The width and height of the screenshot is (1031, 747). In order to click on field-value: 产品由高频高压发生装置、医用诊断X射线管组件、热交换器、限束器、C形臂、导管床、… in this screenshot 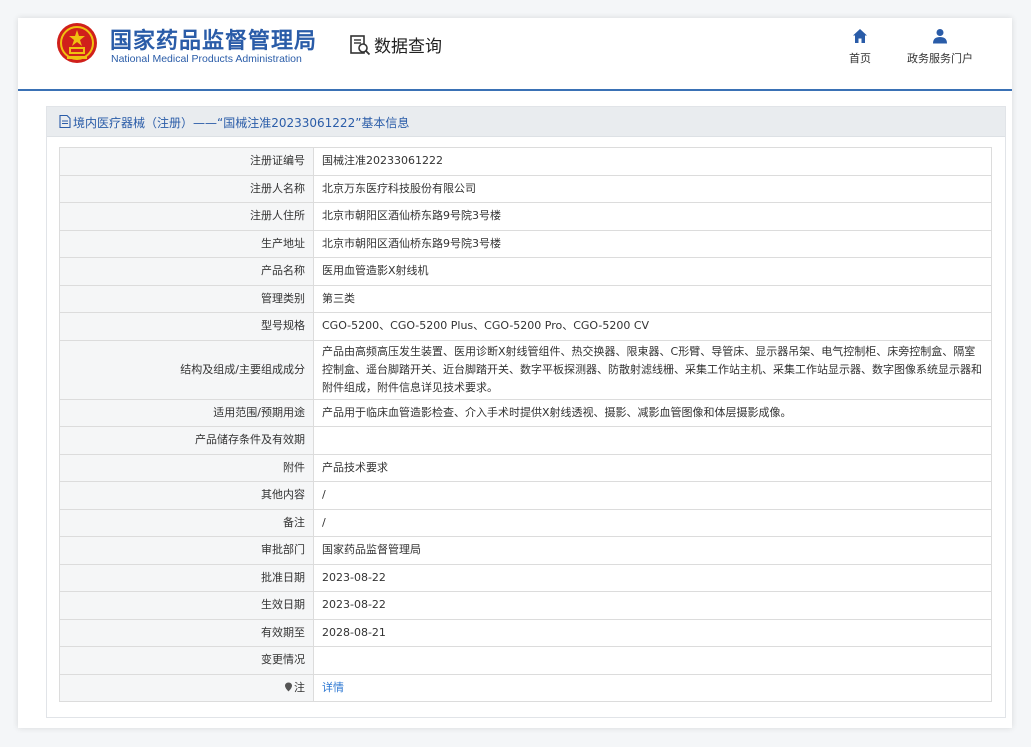, I will do `click(652, 369)`.